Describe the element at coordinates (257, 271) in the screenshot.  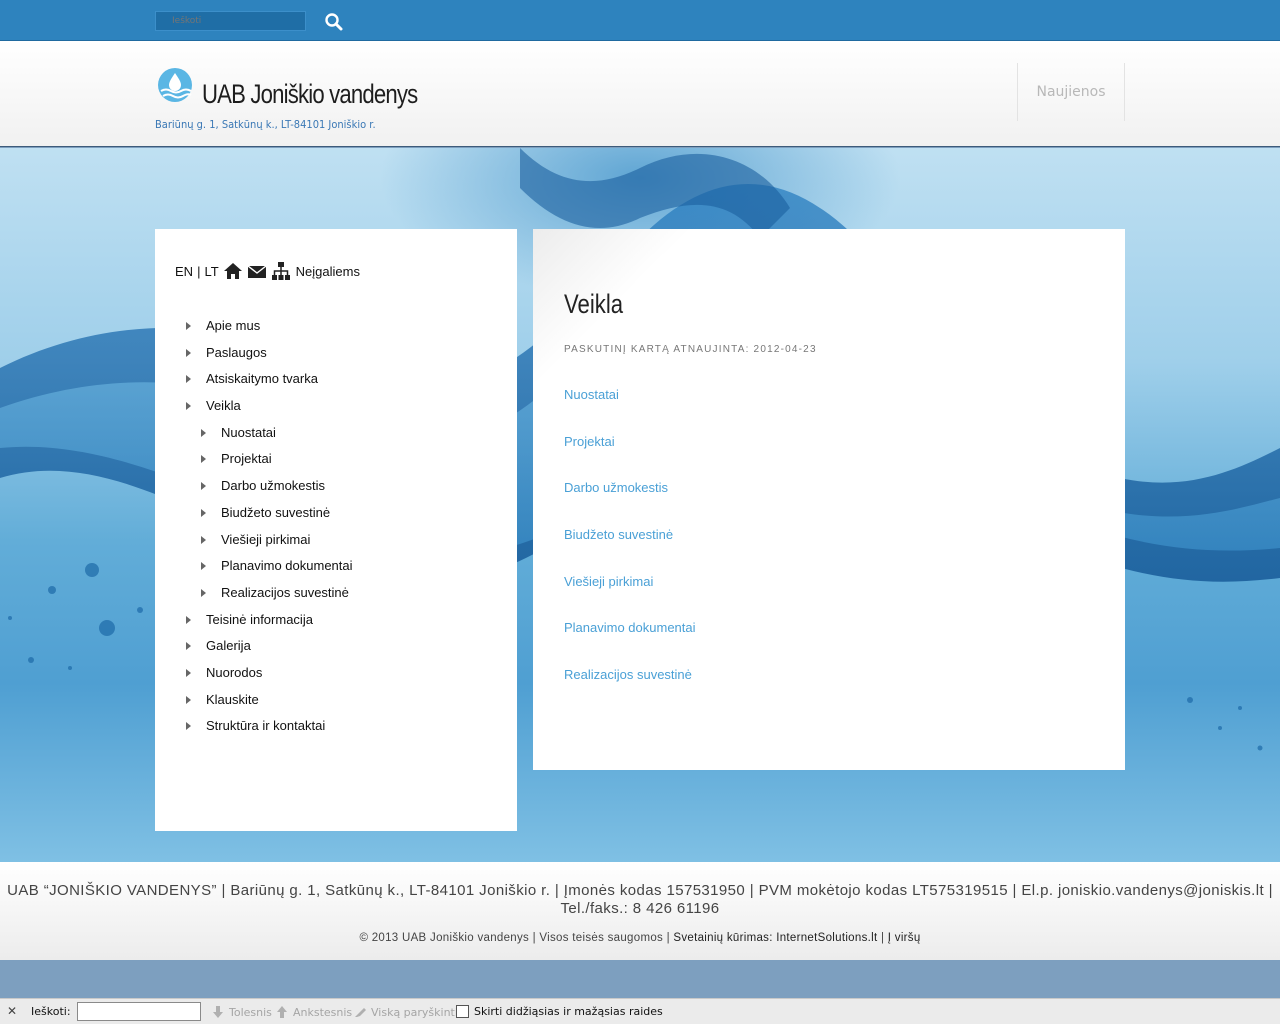
I see `mail-icon` at that location.